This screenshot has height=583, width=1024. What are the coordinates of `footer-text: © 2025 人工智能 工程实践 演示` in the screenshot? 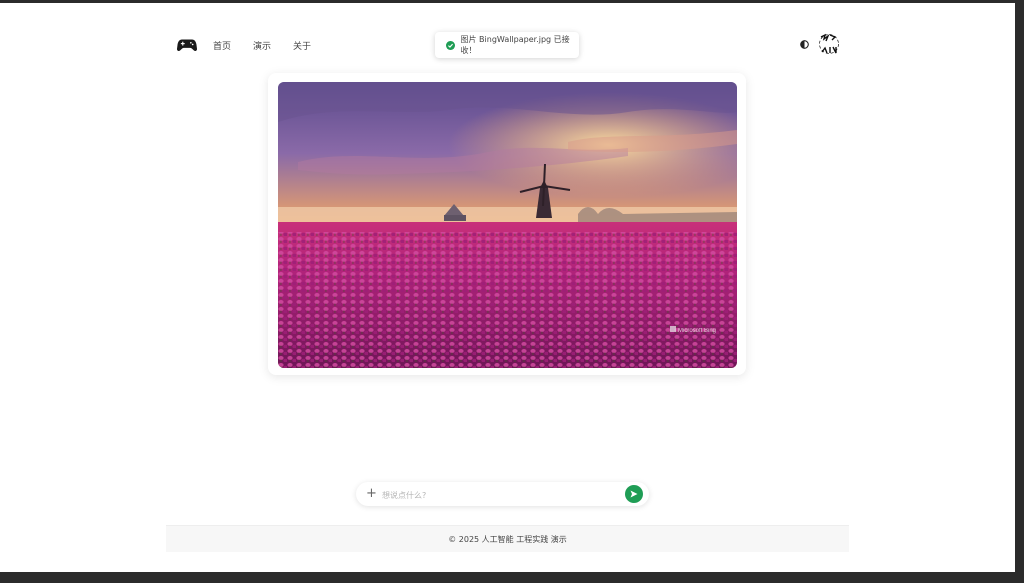 It's located at (507, 539).